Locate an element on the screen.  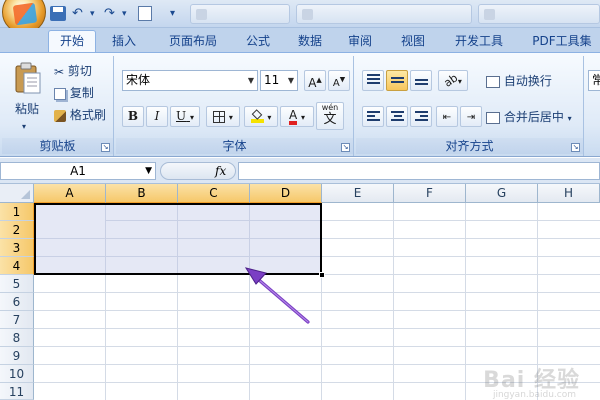
row-header-5: 5 is located at coordinates (17, 284).